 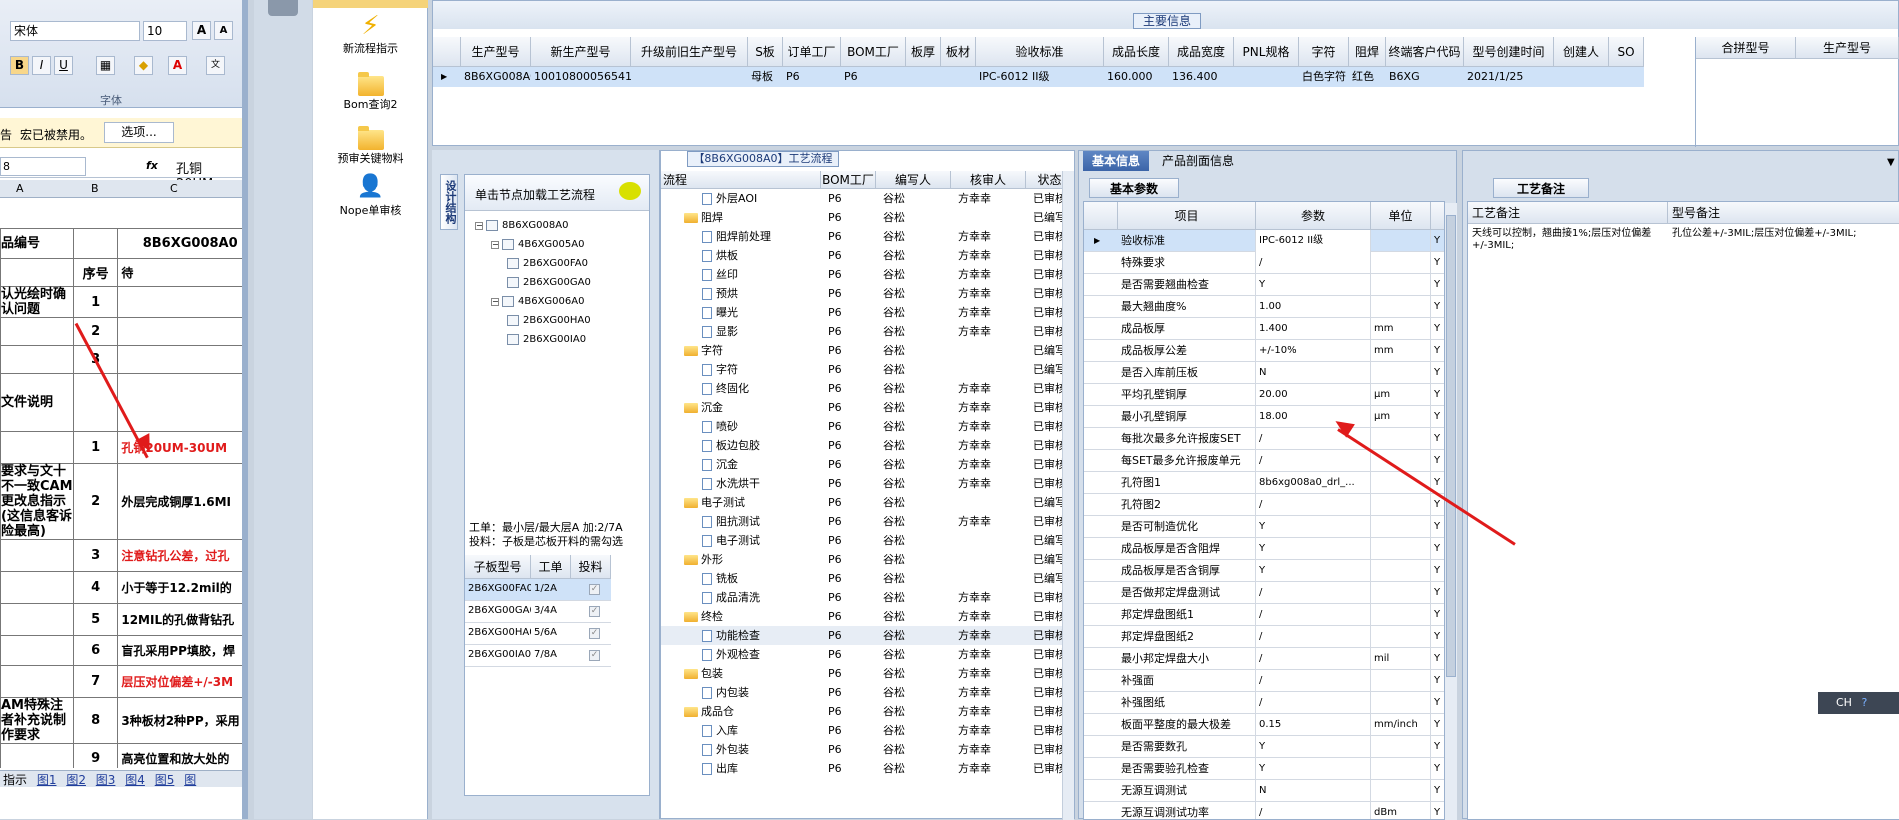 What do you see at coordinates (95, 619) in the screenshot?
I see `excel-cell: 5` at bounding box center [95, 619].